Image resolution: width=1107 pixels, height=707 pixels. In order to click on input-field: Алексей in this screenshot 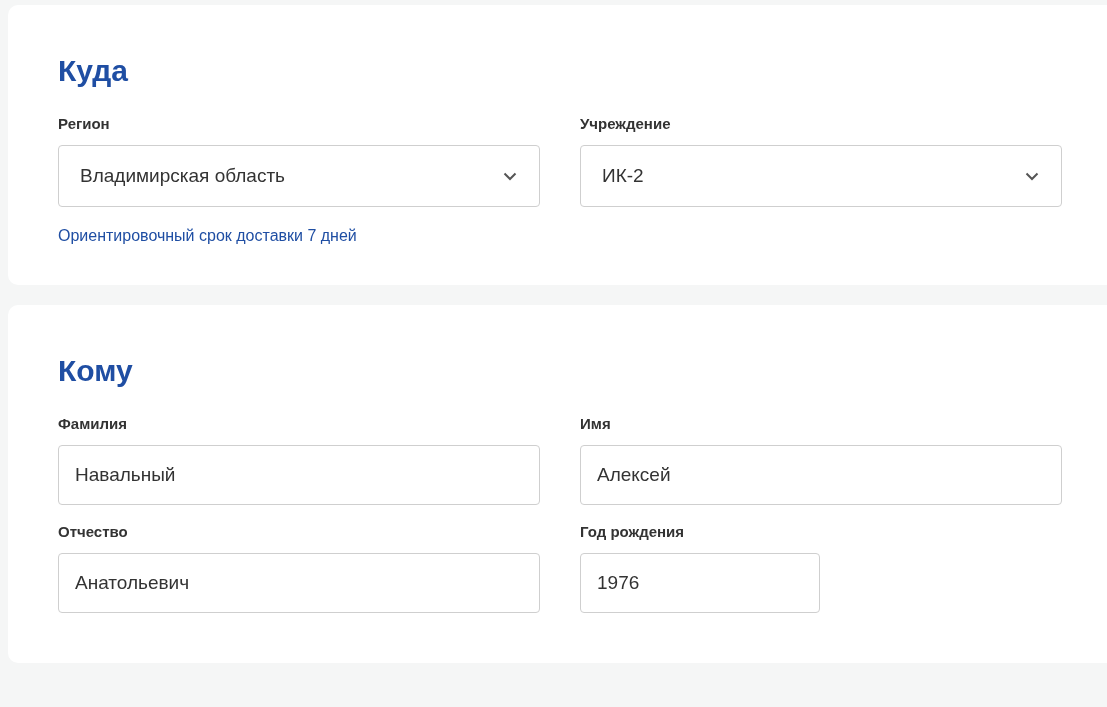, I will do `click(821, 475)`.